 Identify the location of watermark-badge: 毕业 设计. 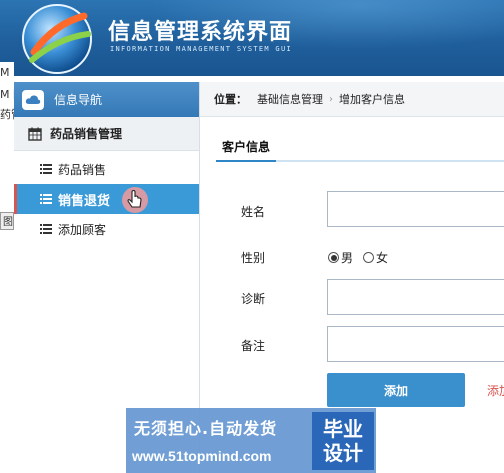
(343, 441).